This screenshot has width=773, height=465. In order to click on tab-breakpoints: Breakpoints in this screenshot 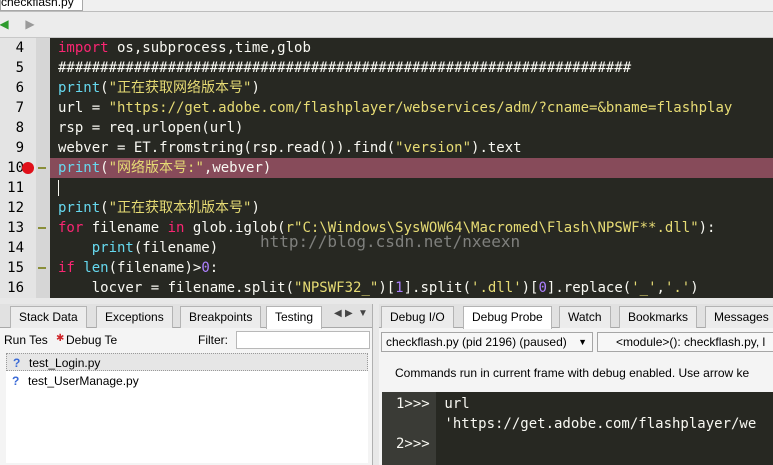, I will do `click(221, 317)`.